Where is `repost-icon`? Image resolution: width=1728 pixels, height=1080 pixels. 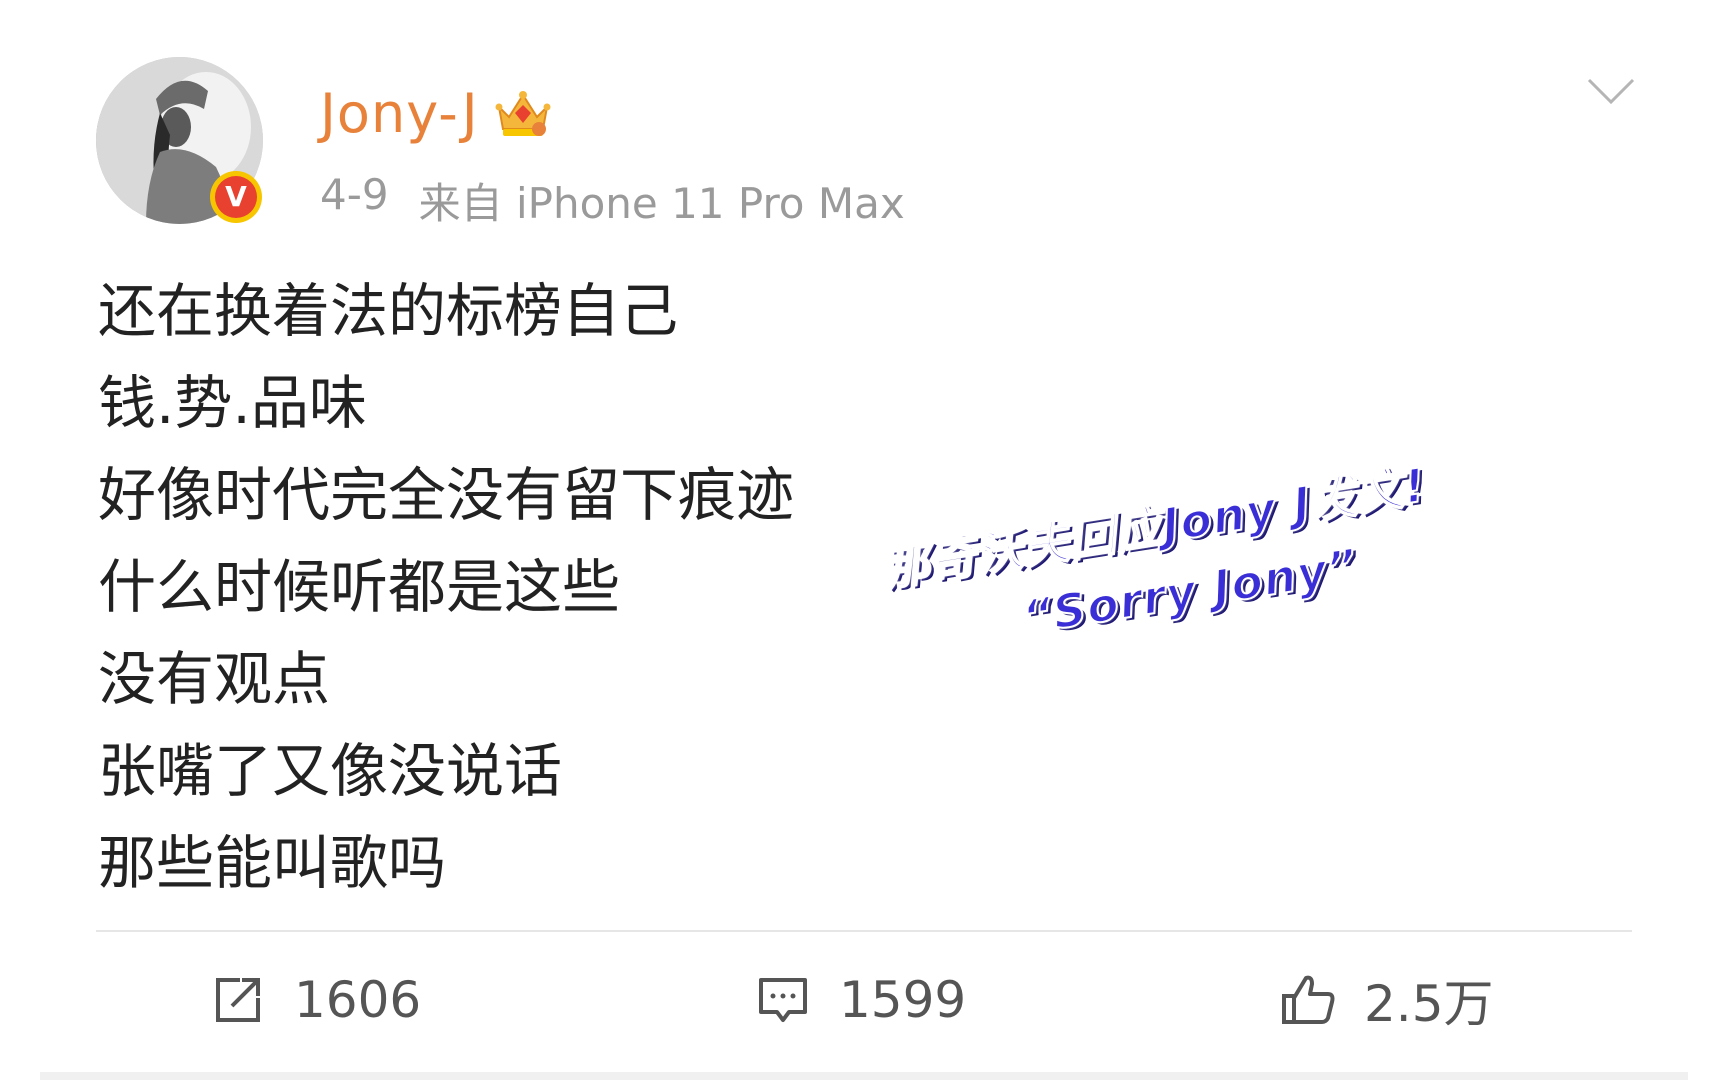 repost-icon is located at coordinates (238, 1000).